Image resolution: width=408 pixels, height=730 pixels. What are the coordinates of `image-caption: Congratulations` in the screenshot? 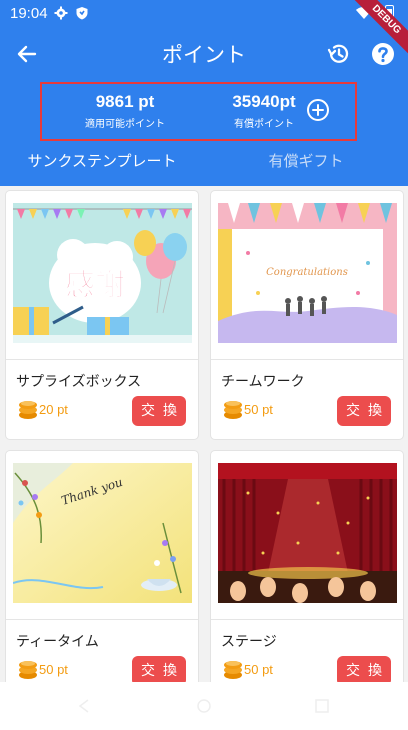 It's located at (307, 272).